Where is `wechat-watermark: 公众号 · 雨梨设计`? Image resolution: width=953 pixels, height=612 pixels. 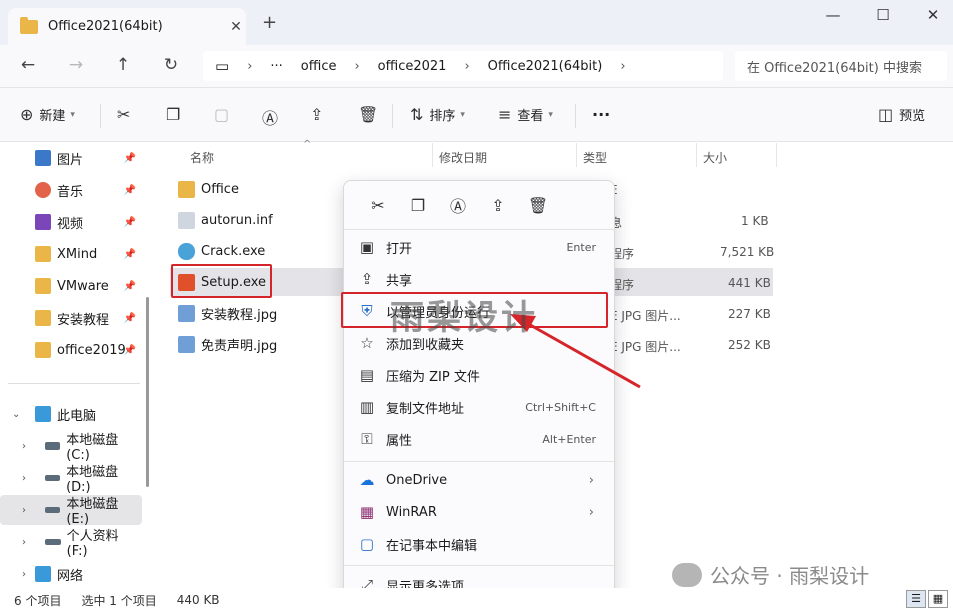
wechat-watermark: 公众号 · 雨梨设计 is located at coordinates (770, 574).